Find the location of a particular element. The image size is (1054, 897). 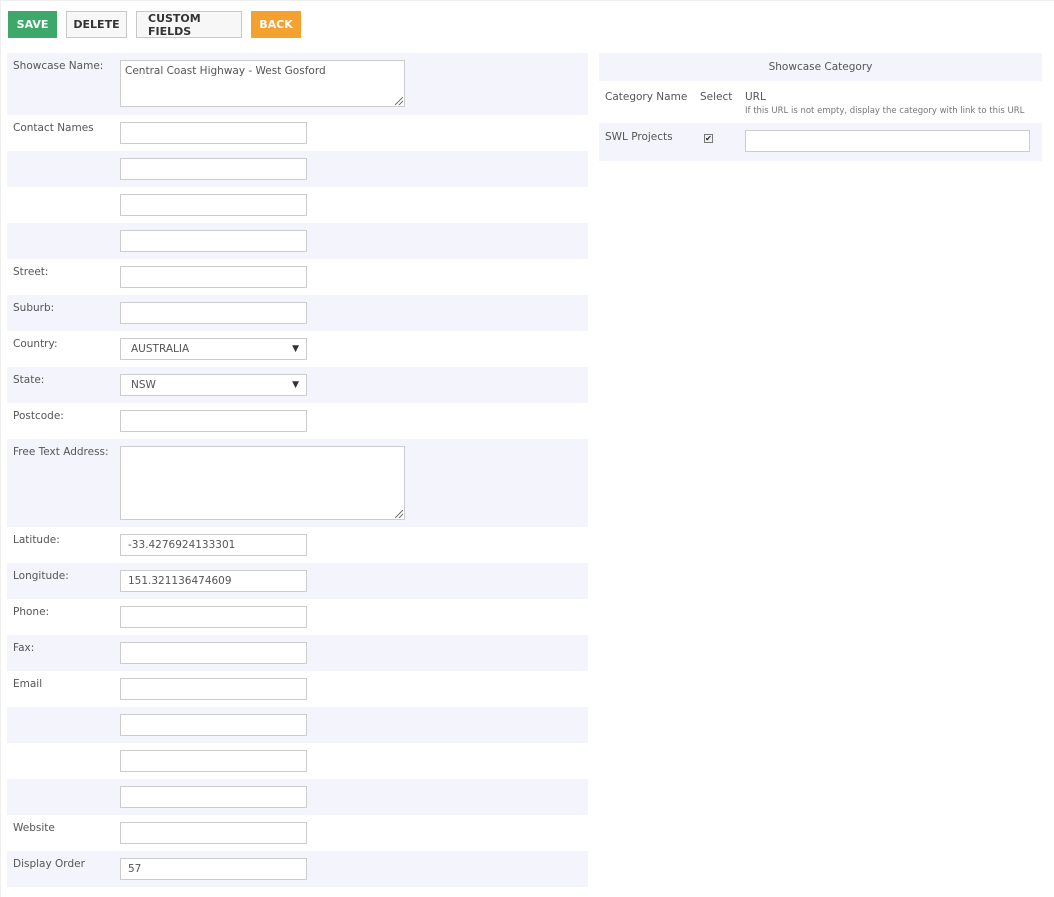

category-select-checkbox: ✔ is located at coordinates (708, 138).